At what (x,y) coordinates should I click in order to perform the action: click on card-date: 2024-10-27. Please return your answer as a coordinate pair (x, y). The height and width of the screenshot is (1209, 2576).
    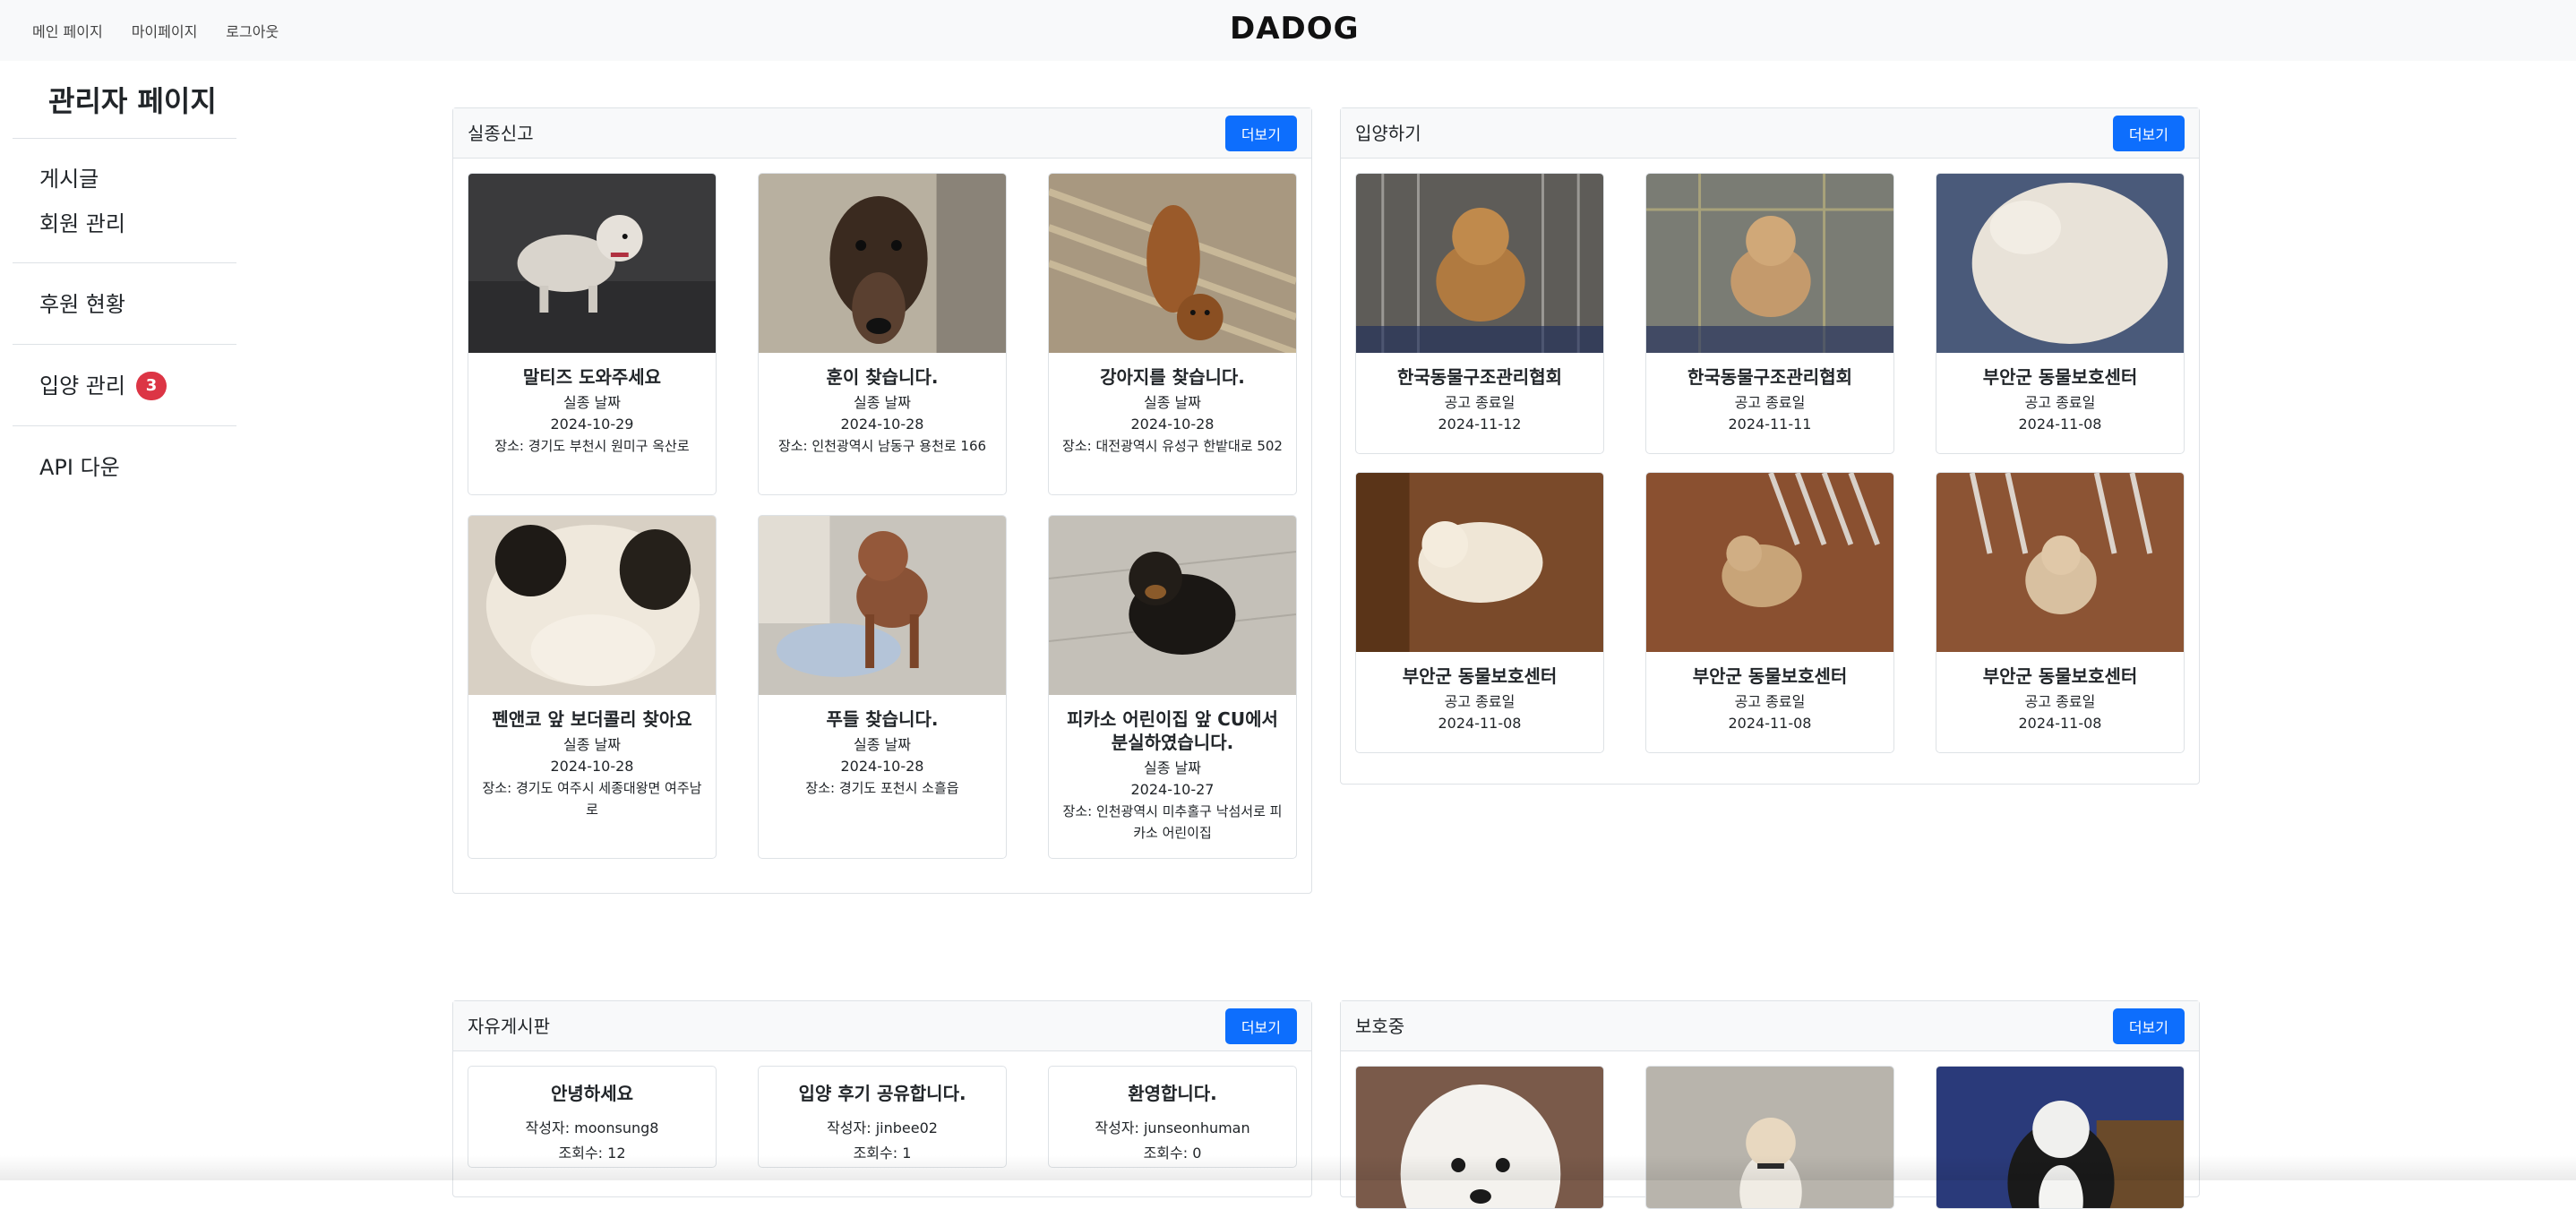
    Looking at the image, I should click on (1172, 790).